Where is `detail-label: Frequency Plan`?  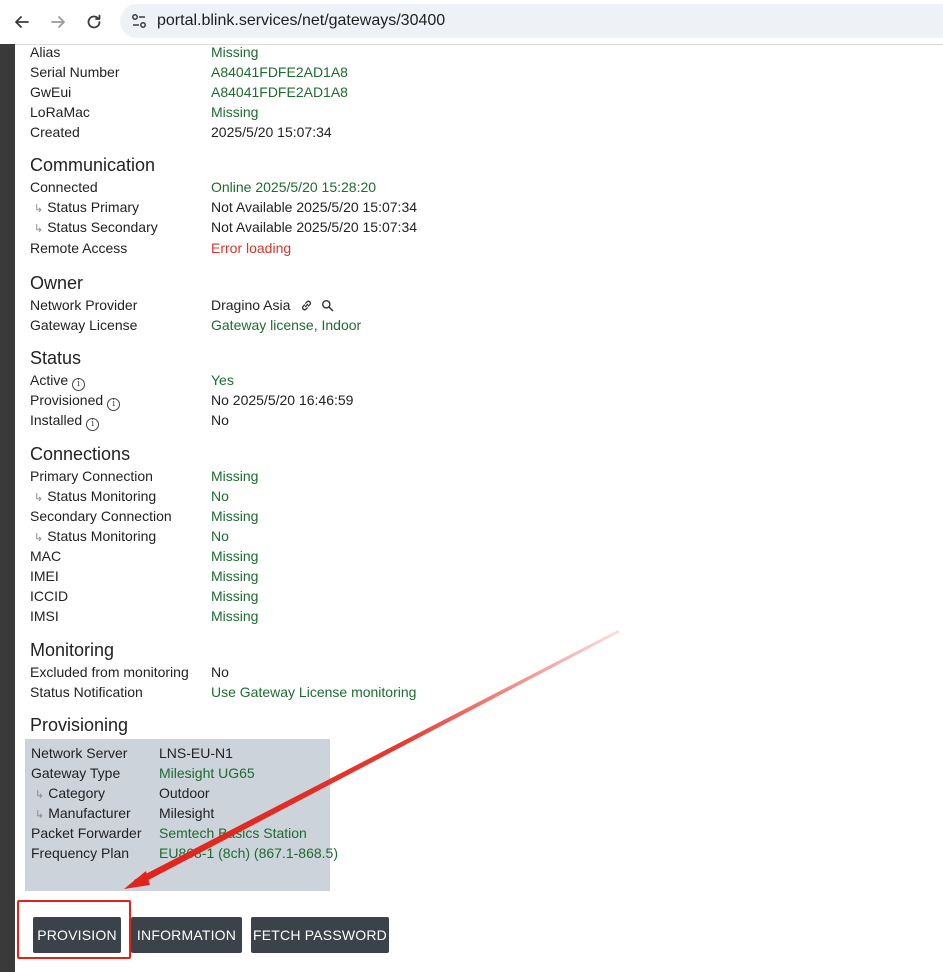 detail-label: Frequency Plan is located at coordinates (80, 853).